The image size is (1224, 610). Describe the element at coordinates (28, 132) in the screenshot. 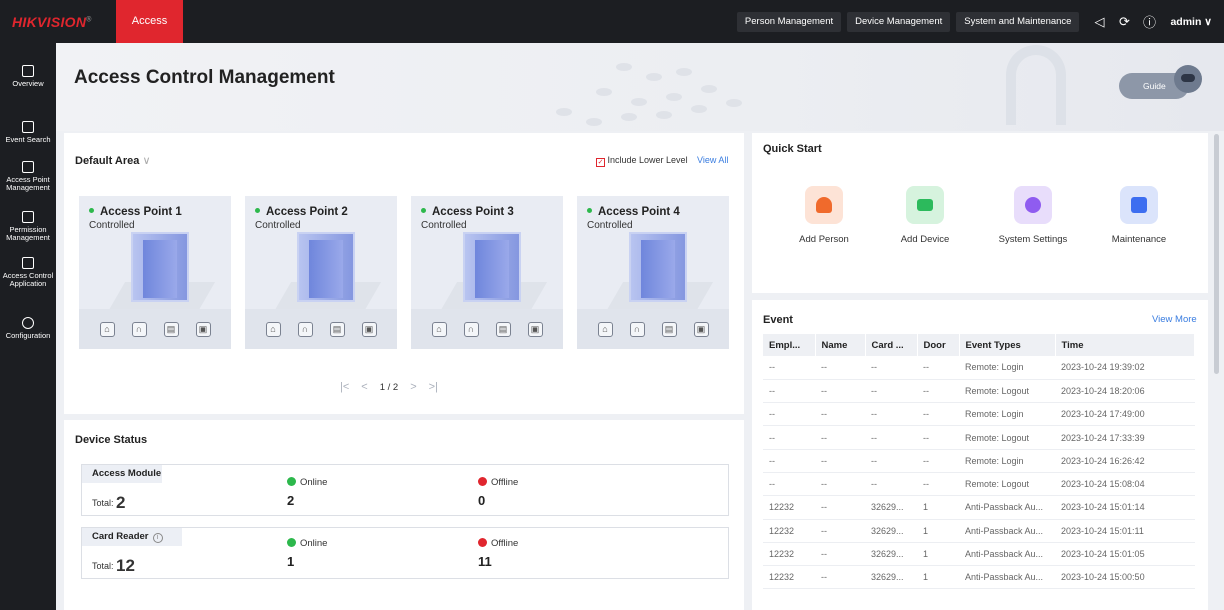

I see `sidebar-item-event-search: Event Search` at that location.